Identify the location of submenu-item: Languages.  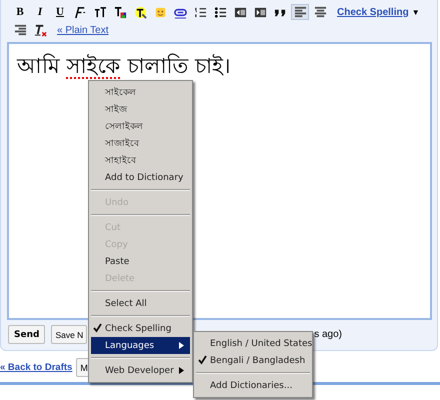
(140, 345).